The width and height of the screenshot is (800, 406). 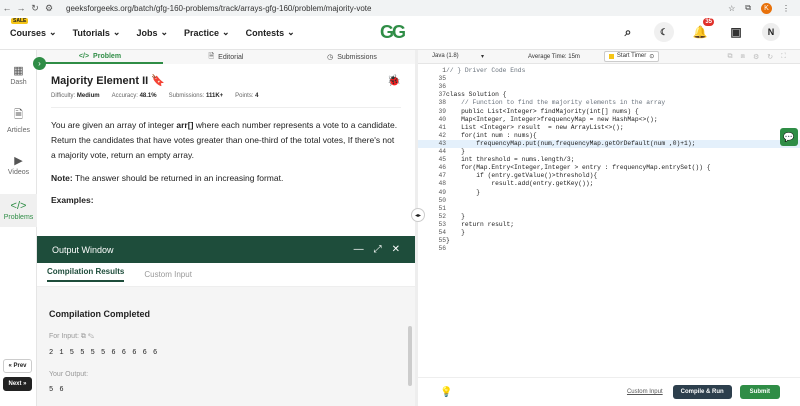 I want to click on hint-bulb-icon: 💡, so click(x=446, y=392).